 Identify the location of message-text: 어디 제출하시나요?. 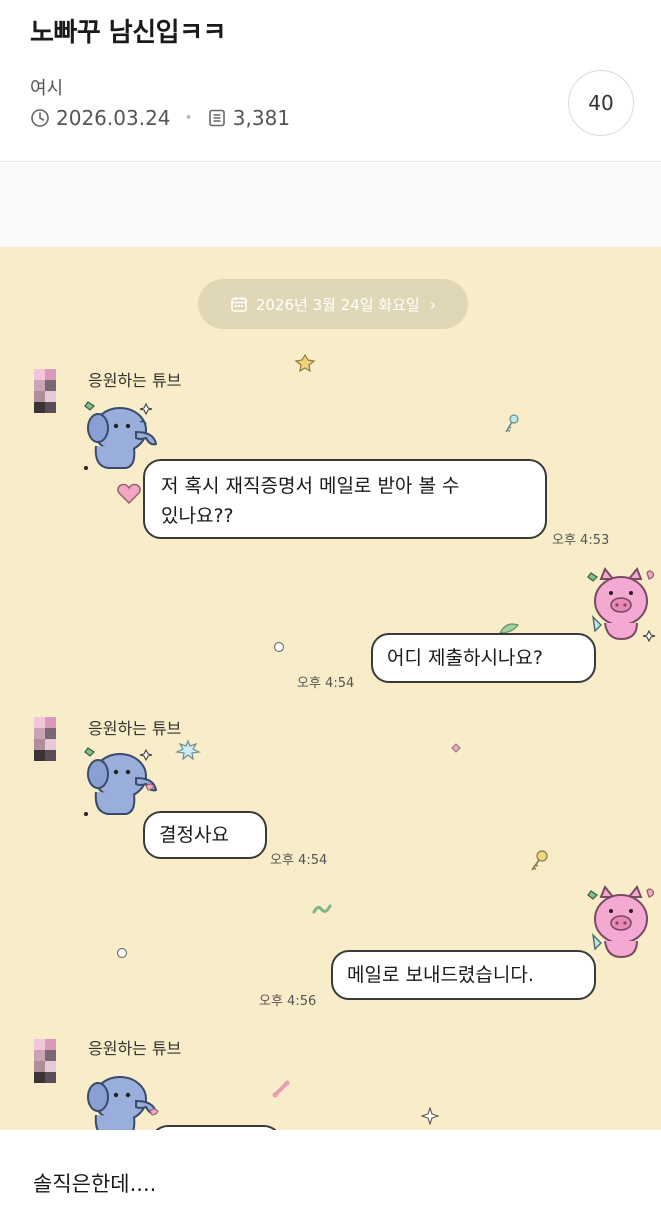
(465, 658).